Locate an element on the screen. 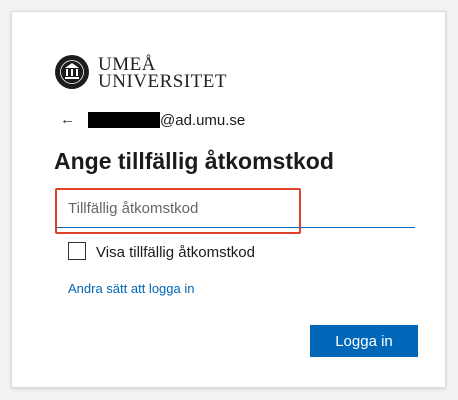  university-name: UMEÅ UNIVERSITET is located at coordinates (162, 73).